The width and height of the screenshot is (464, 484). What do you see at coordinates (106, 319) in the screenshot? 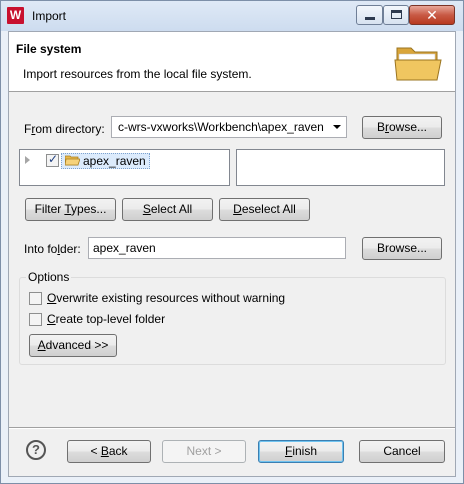
I see `create-top-level-label: Create top-level folder` at bounding box center [106, 319].